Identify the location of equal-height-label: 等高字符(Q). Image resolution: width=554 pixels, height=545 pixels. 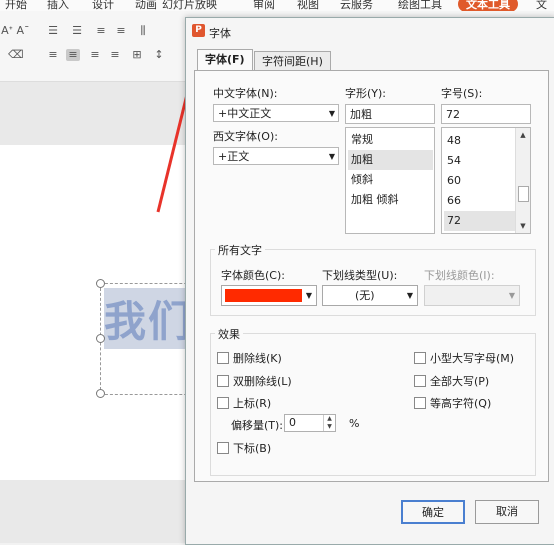
(461, 403).